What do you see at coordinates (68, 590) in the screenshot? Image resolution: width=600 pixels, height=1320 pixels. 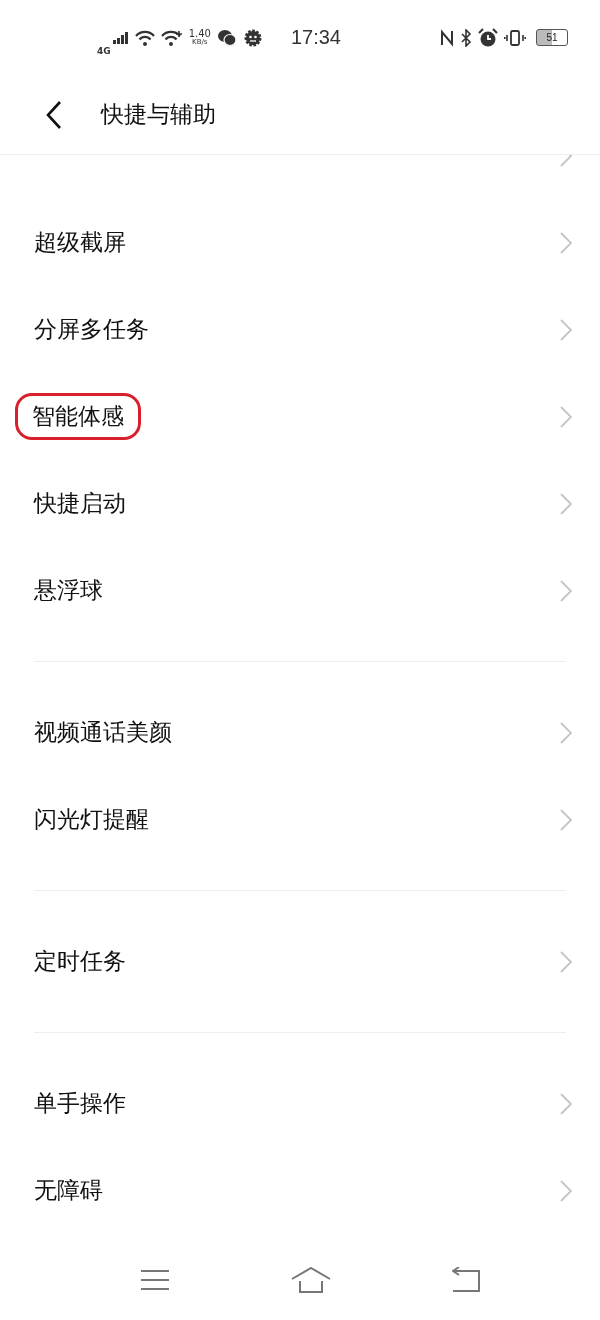 I see `item-label: 悬浮球` at bounding box center [68, 590].